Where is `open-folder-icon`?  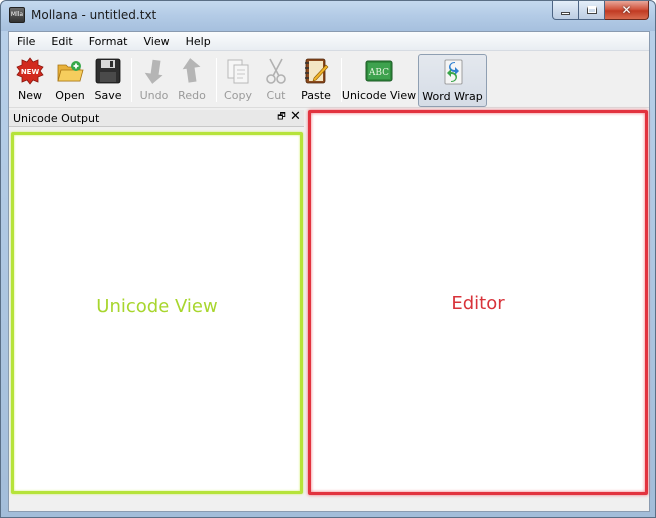
open-folder-icon is located at coordinates (70, 71).